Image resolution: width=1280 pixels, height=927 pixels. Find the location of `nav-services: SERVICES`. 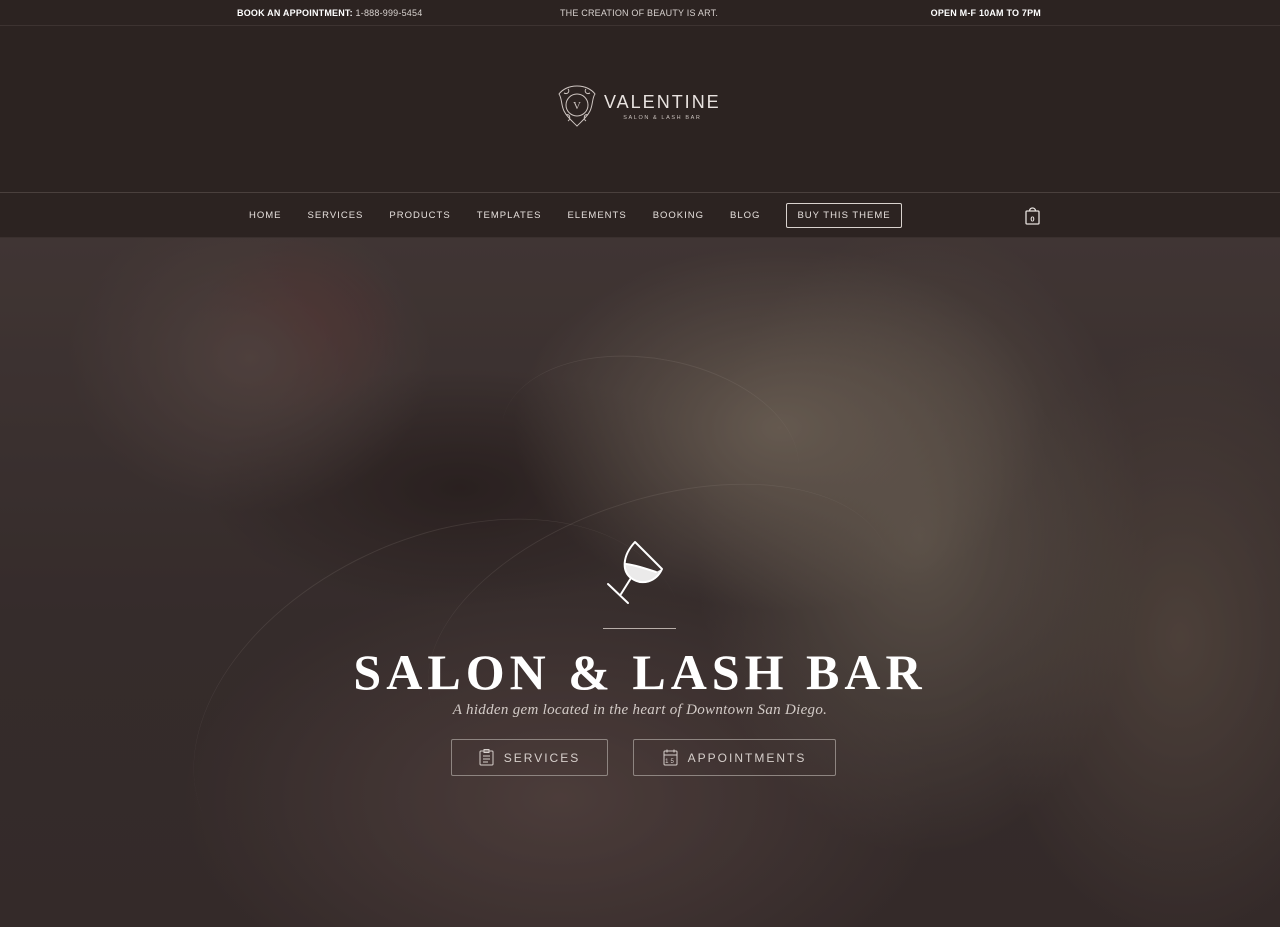

nav-services: SERVICES is located at coordinates (336, 215).